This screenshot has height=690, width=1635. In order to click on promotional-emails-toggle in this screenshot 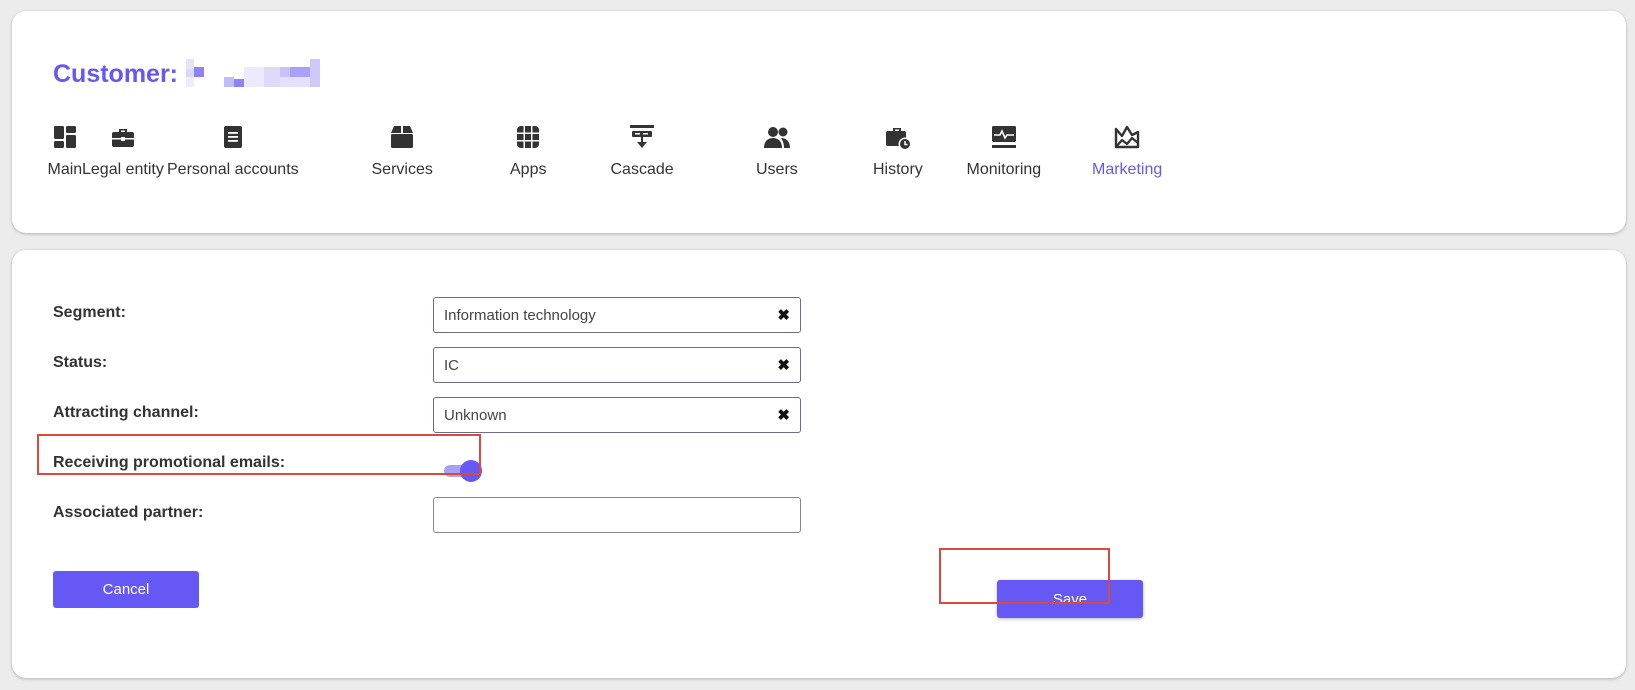, I will do `click(463, 471)`.